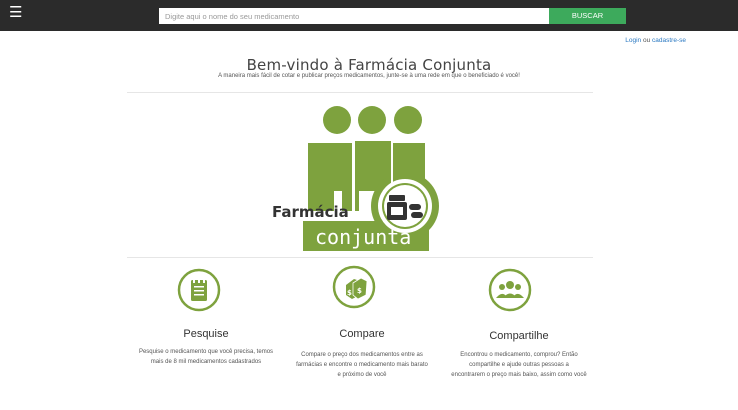 This screenshot has width=738, height=410. What do you see at coordinates (646, 40) in the screenshot?
I see `auth-separator: ou` at bounding box center [646, 40].